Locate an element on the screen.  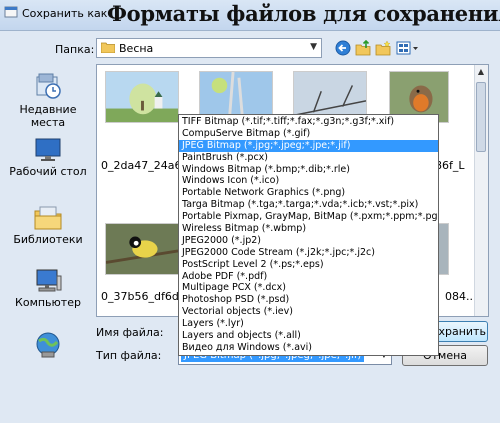
folder-label: Папка: is located at coordinates (75, 49).